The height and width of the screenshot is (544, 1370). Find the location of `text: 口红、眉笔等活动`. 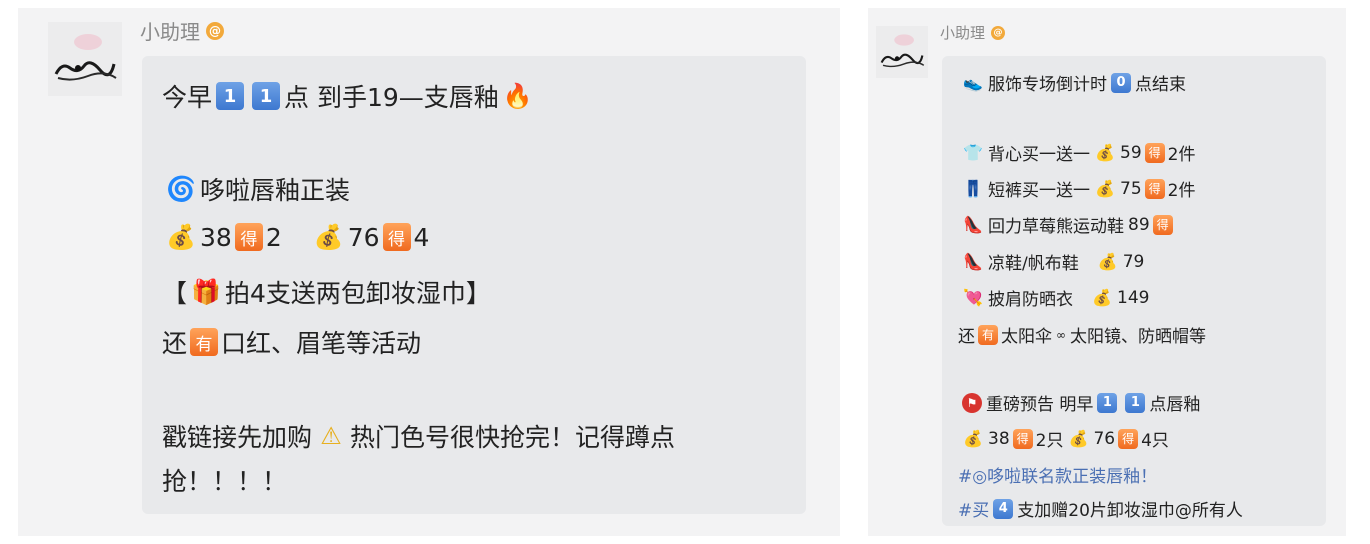

text: 口红、眉笔等活动 is located at coordinates (321, 343).